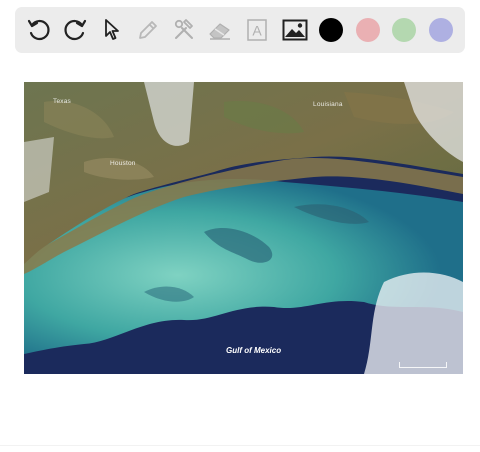 This screenshot has width=480, height=452. What do you see at coordinates (62, 101) in the screenshot?
I see `map-label-texas: Texas` at bounding box center [62, 101].